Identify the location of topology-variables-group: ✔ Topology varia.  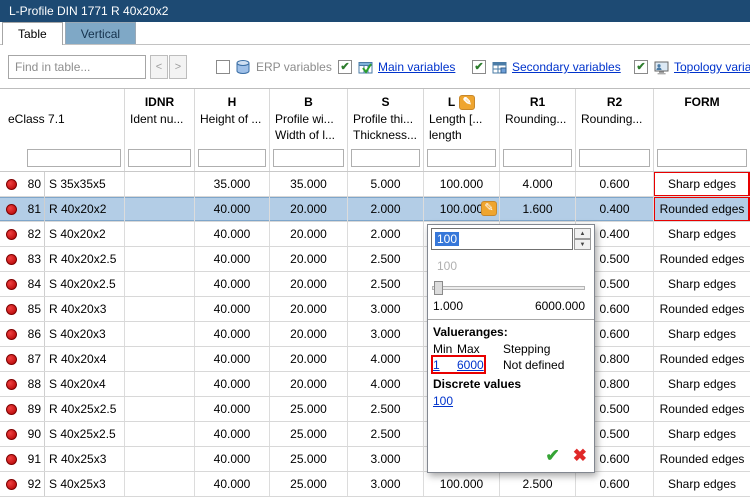
(692, 67).